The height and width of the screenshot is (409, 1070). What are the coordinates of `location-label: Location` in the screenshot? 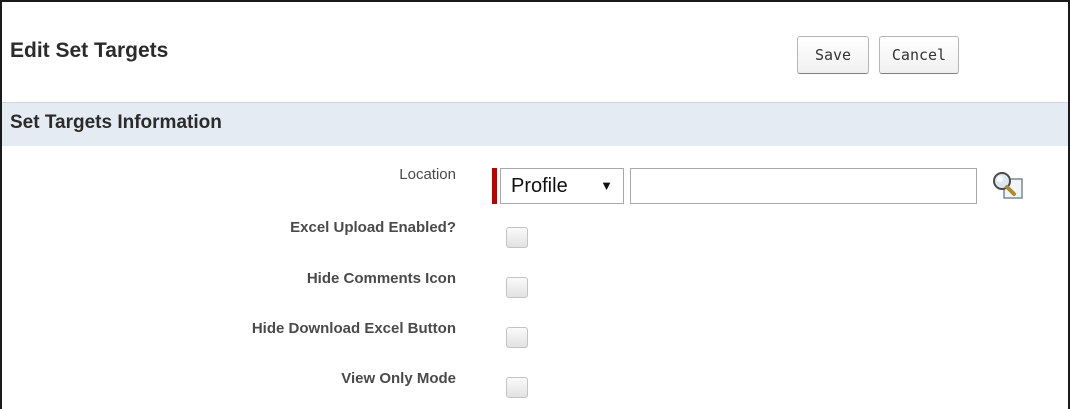 It's located at (427, 174).